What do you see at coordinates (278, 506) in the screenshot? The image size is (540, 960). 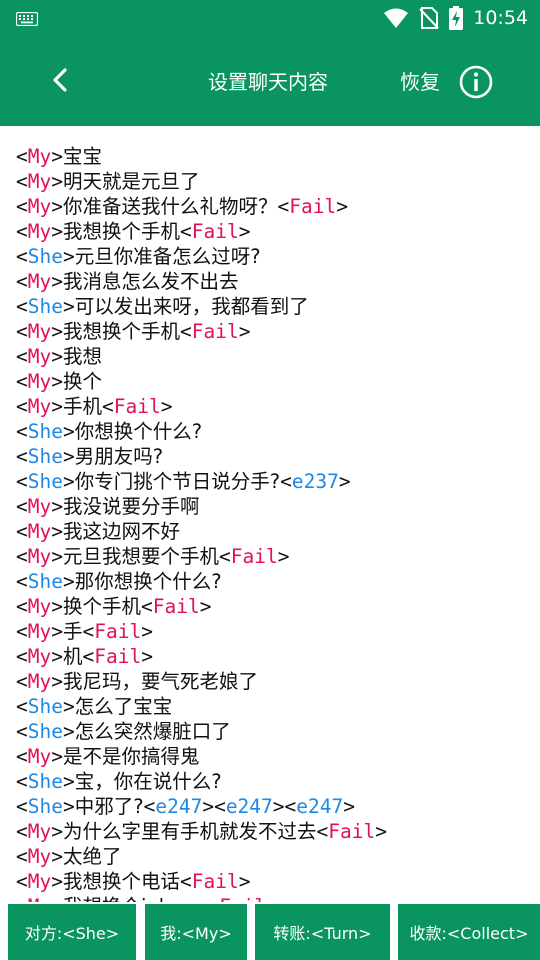 I see `script-line: <My>我没说要分手啊` at bounding box center [278, 506].